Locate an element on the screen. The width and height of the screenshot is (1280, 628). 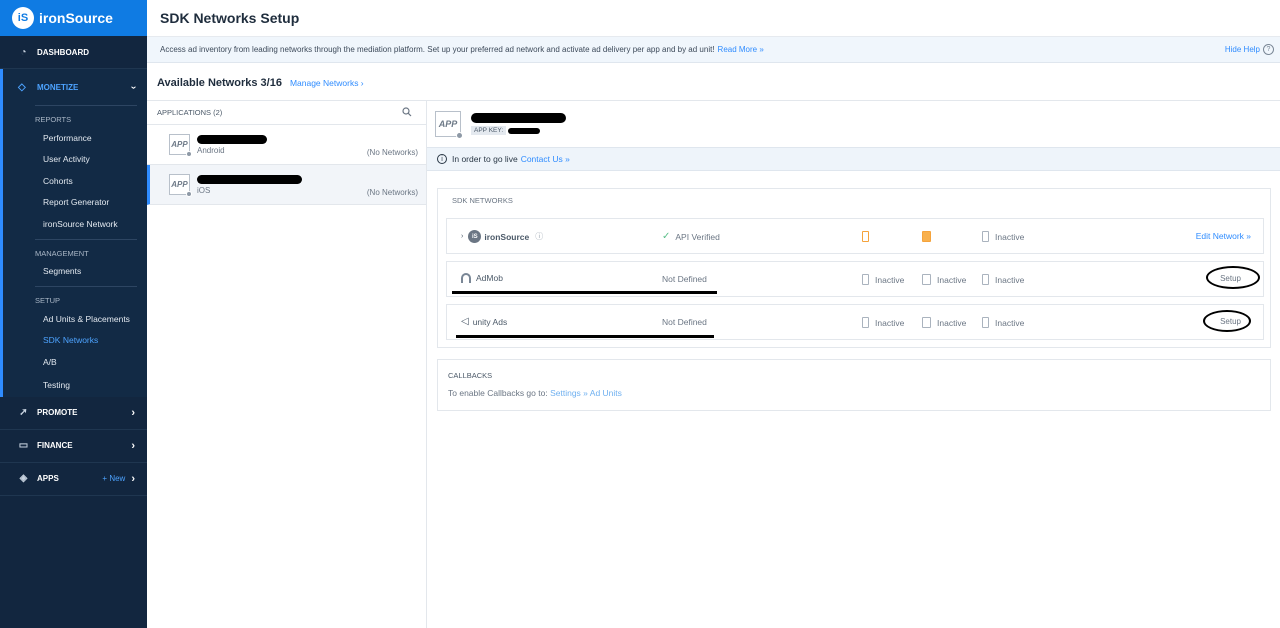
dashboard-icon: ◔ is located at coordinates (23, 52).